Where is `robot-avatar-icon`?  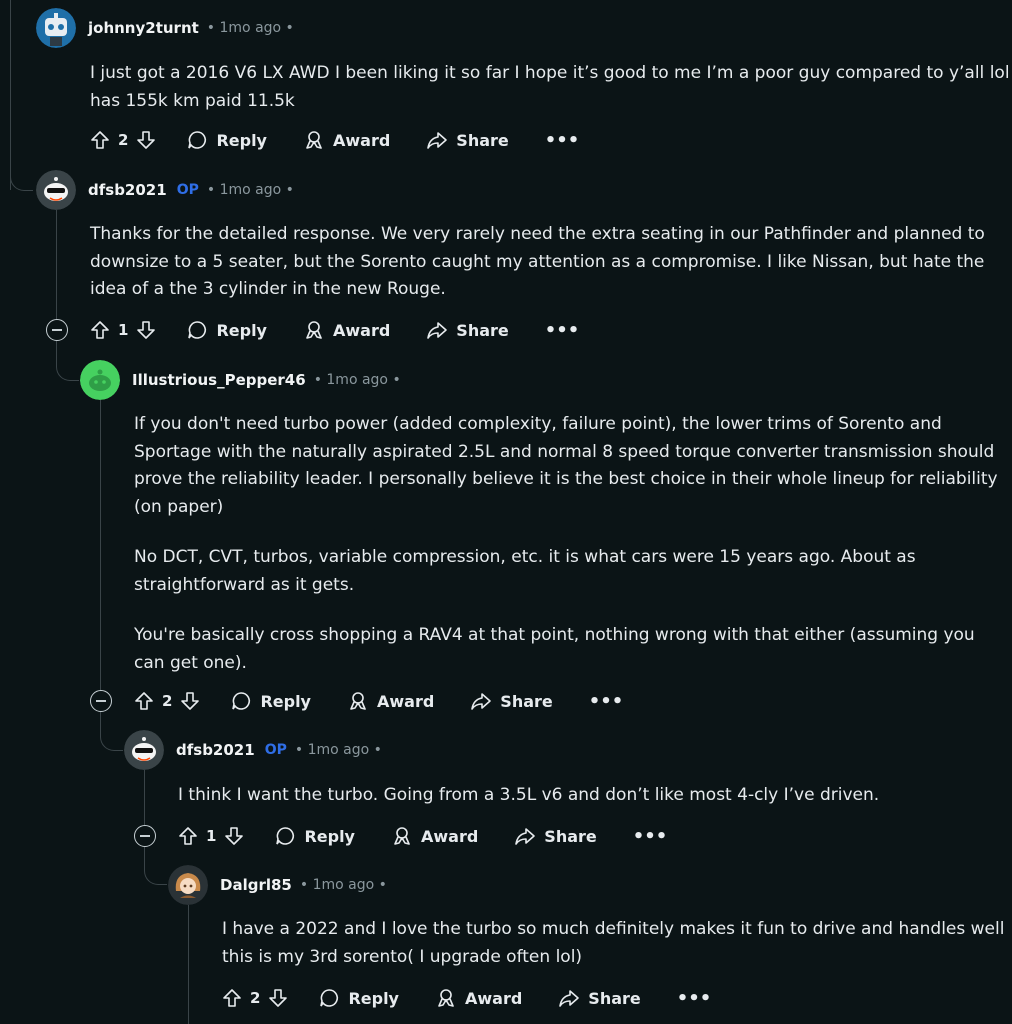 robot-avatar-icon is located at coordinates (56, 28).